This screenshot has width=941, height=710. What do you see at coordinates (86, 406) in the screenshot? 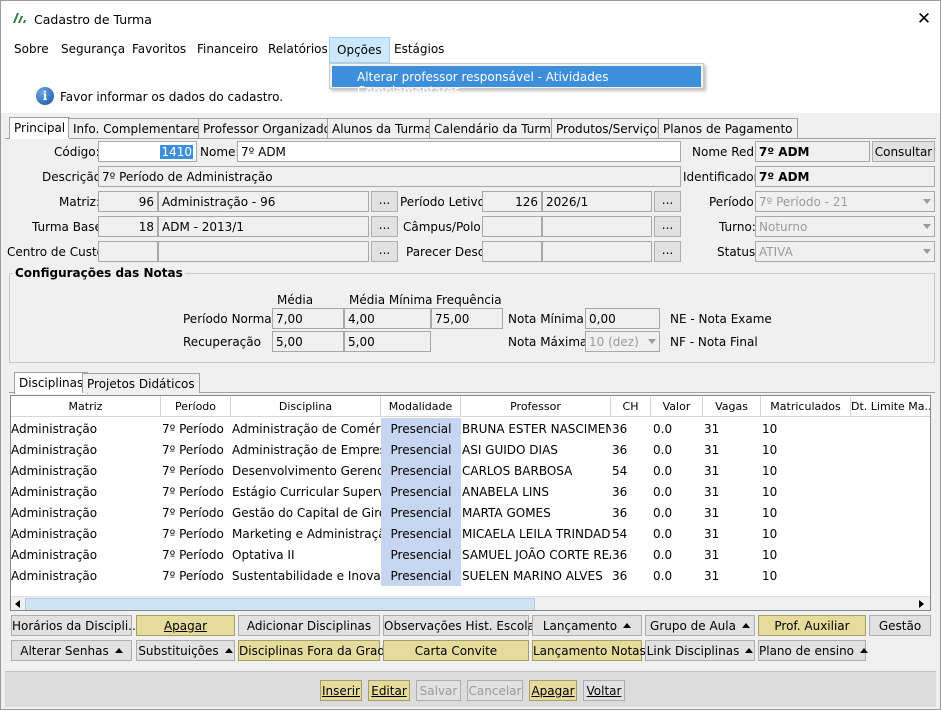
I see `column-header: Matriz` at bounding box center [86, 406].